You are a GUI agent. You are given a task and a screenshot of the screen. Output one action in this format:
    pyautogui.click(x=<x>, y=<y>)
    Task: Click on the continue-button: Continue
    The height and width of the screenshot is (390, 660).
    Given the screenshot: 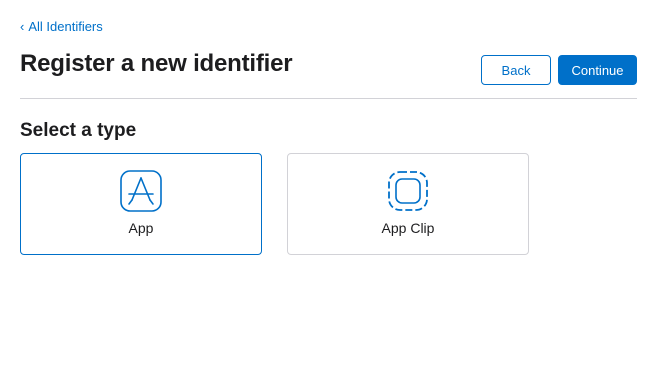 What is the action you would take?
    pyautogui.click(x=597, y=70)
    